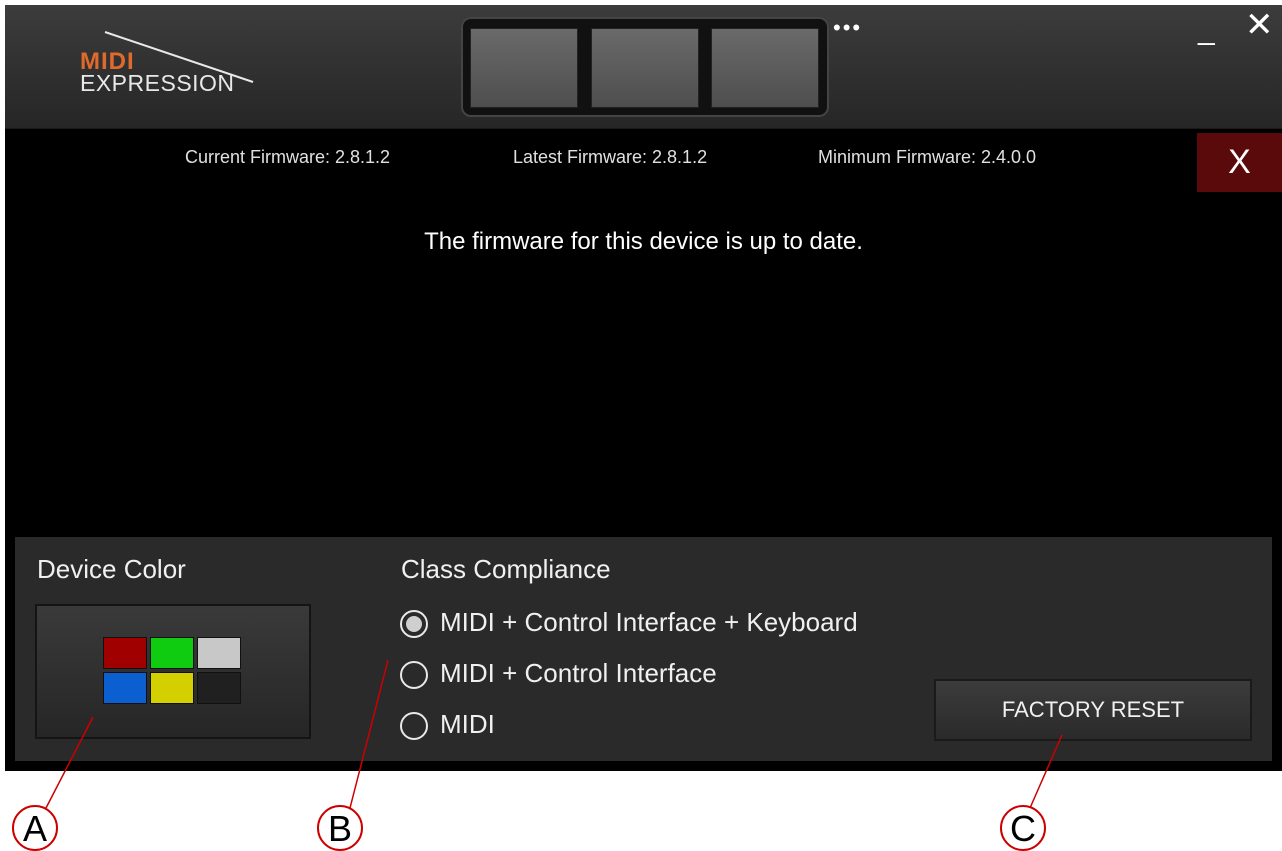 The height and width of the screenshot is (851, 1282). Describe the element at coordinates (554, 734) in the screenshot. I see `callout-lines` at that location.